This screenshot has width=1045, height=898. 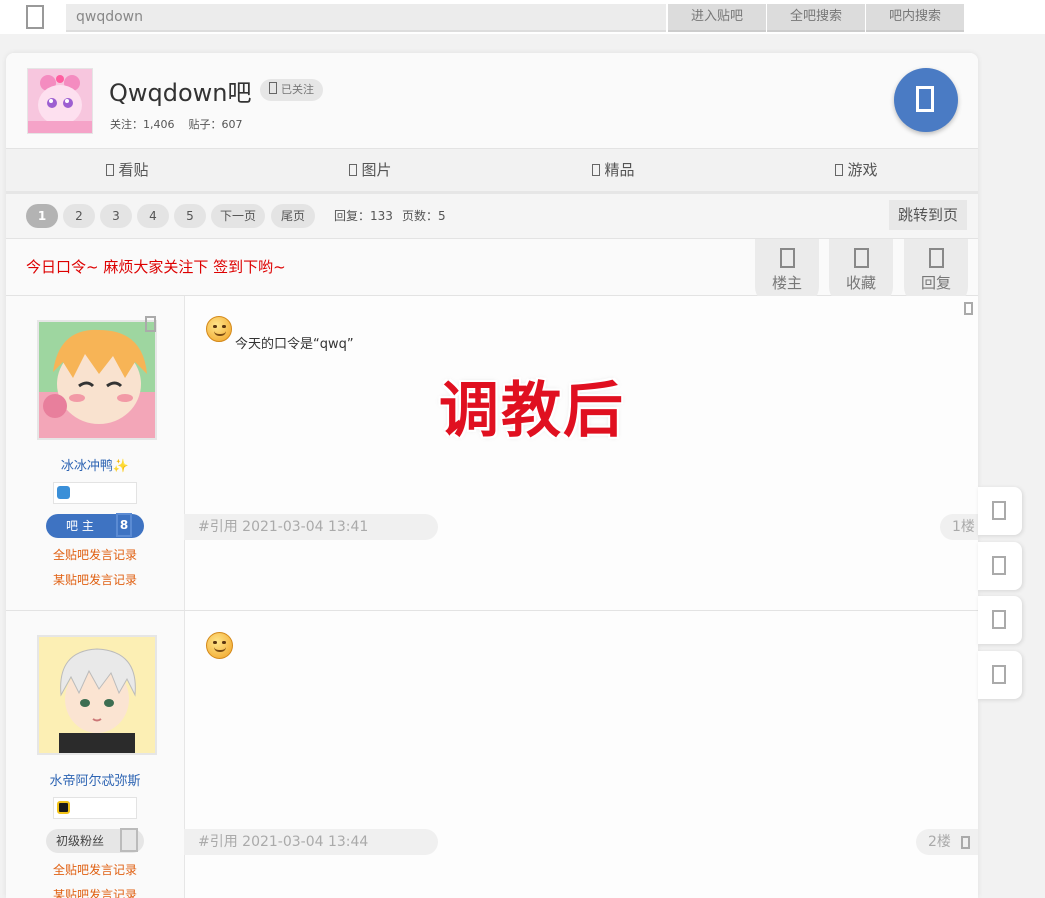 I want to click on tab-featured: 精品, so click(x=613, y=170).